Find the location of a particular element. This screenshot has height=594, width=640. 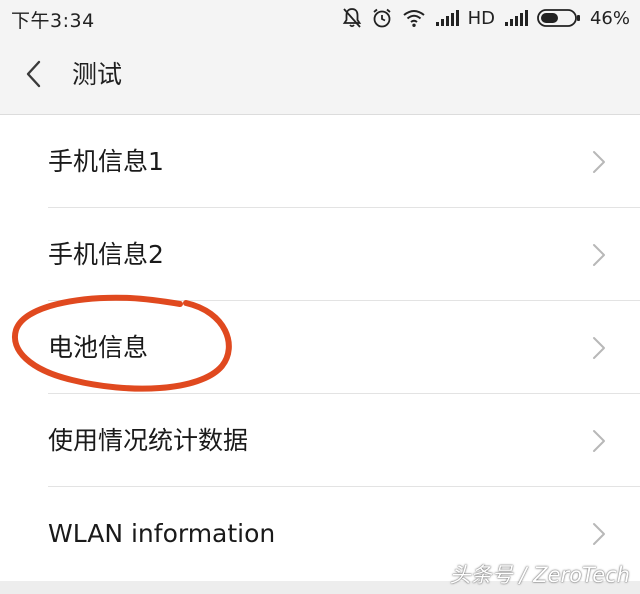

status-icons: HD 46% is located at coordinates (486, 18).